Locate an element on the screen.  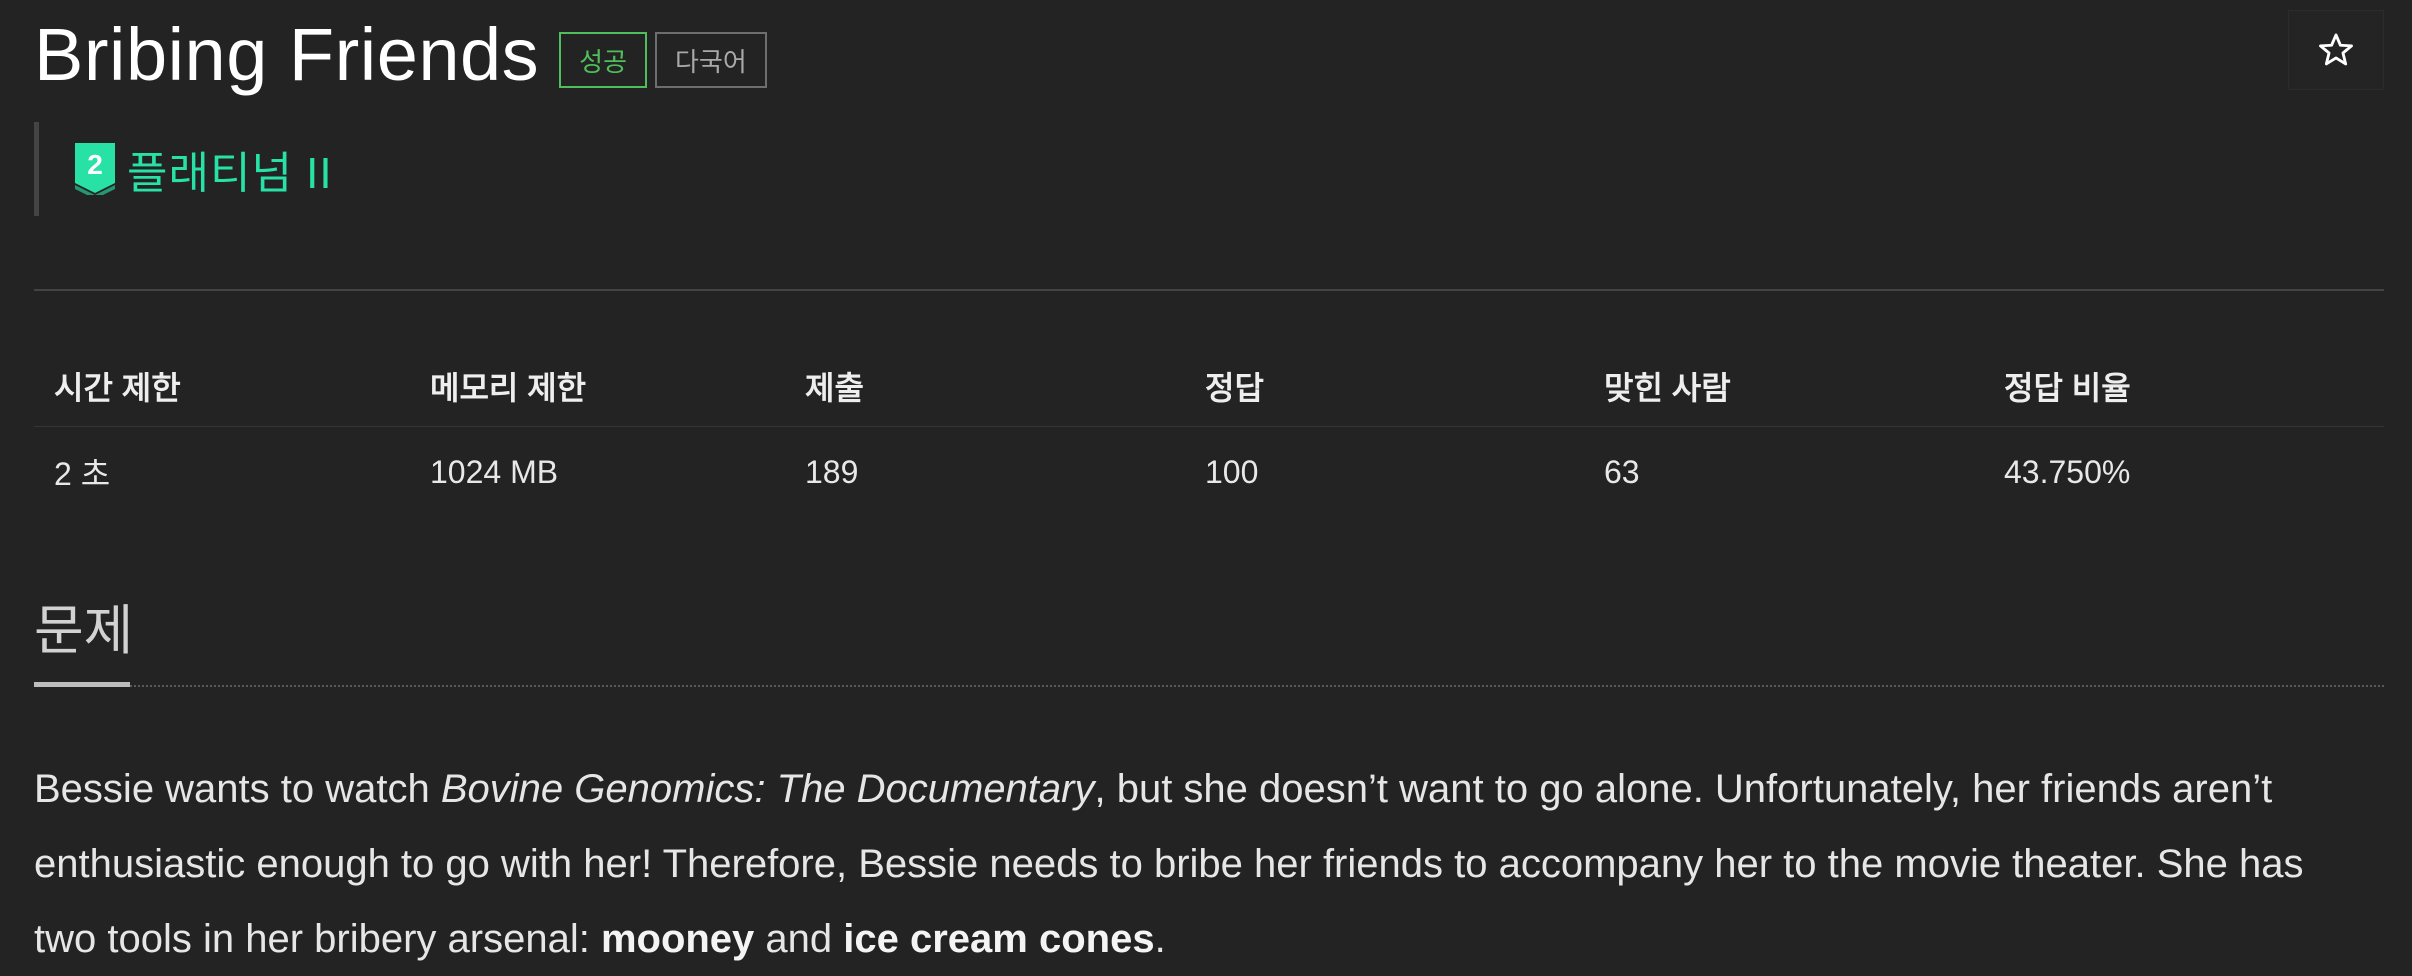
description-italic: Bovine Genomics: The Documentary is located at coordinates (767, 789).